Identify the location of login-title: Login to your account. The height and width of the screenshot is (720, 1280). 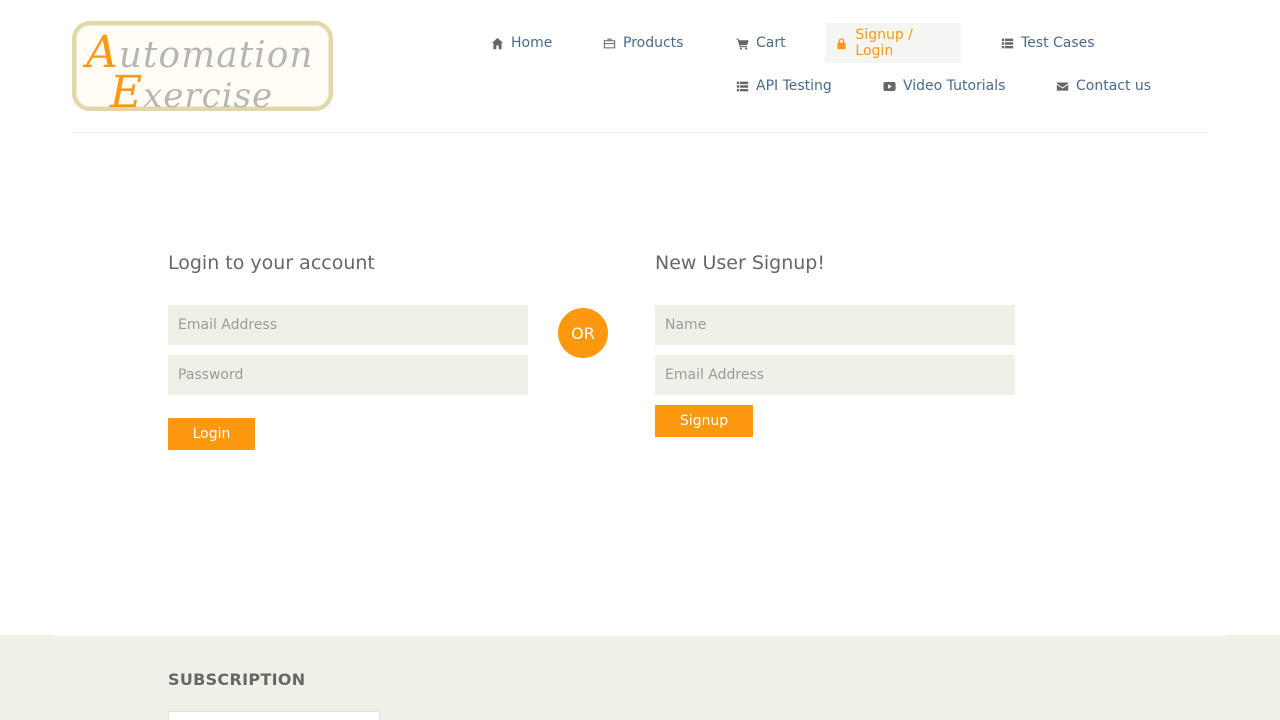
(271, 263).